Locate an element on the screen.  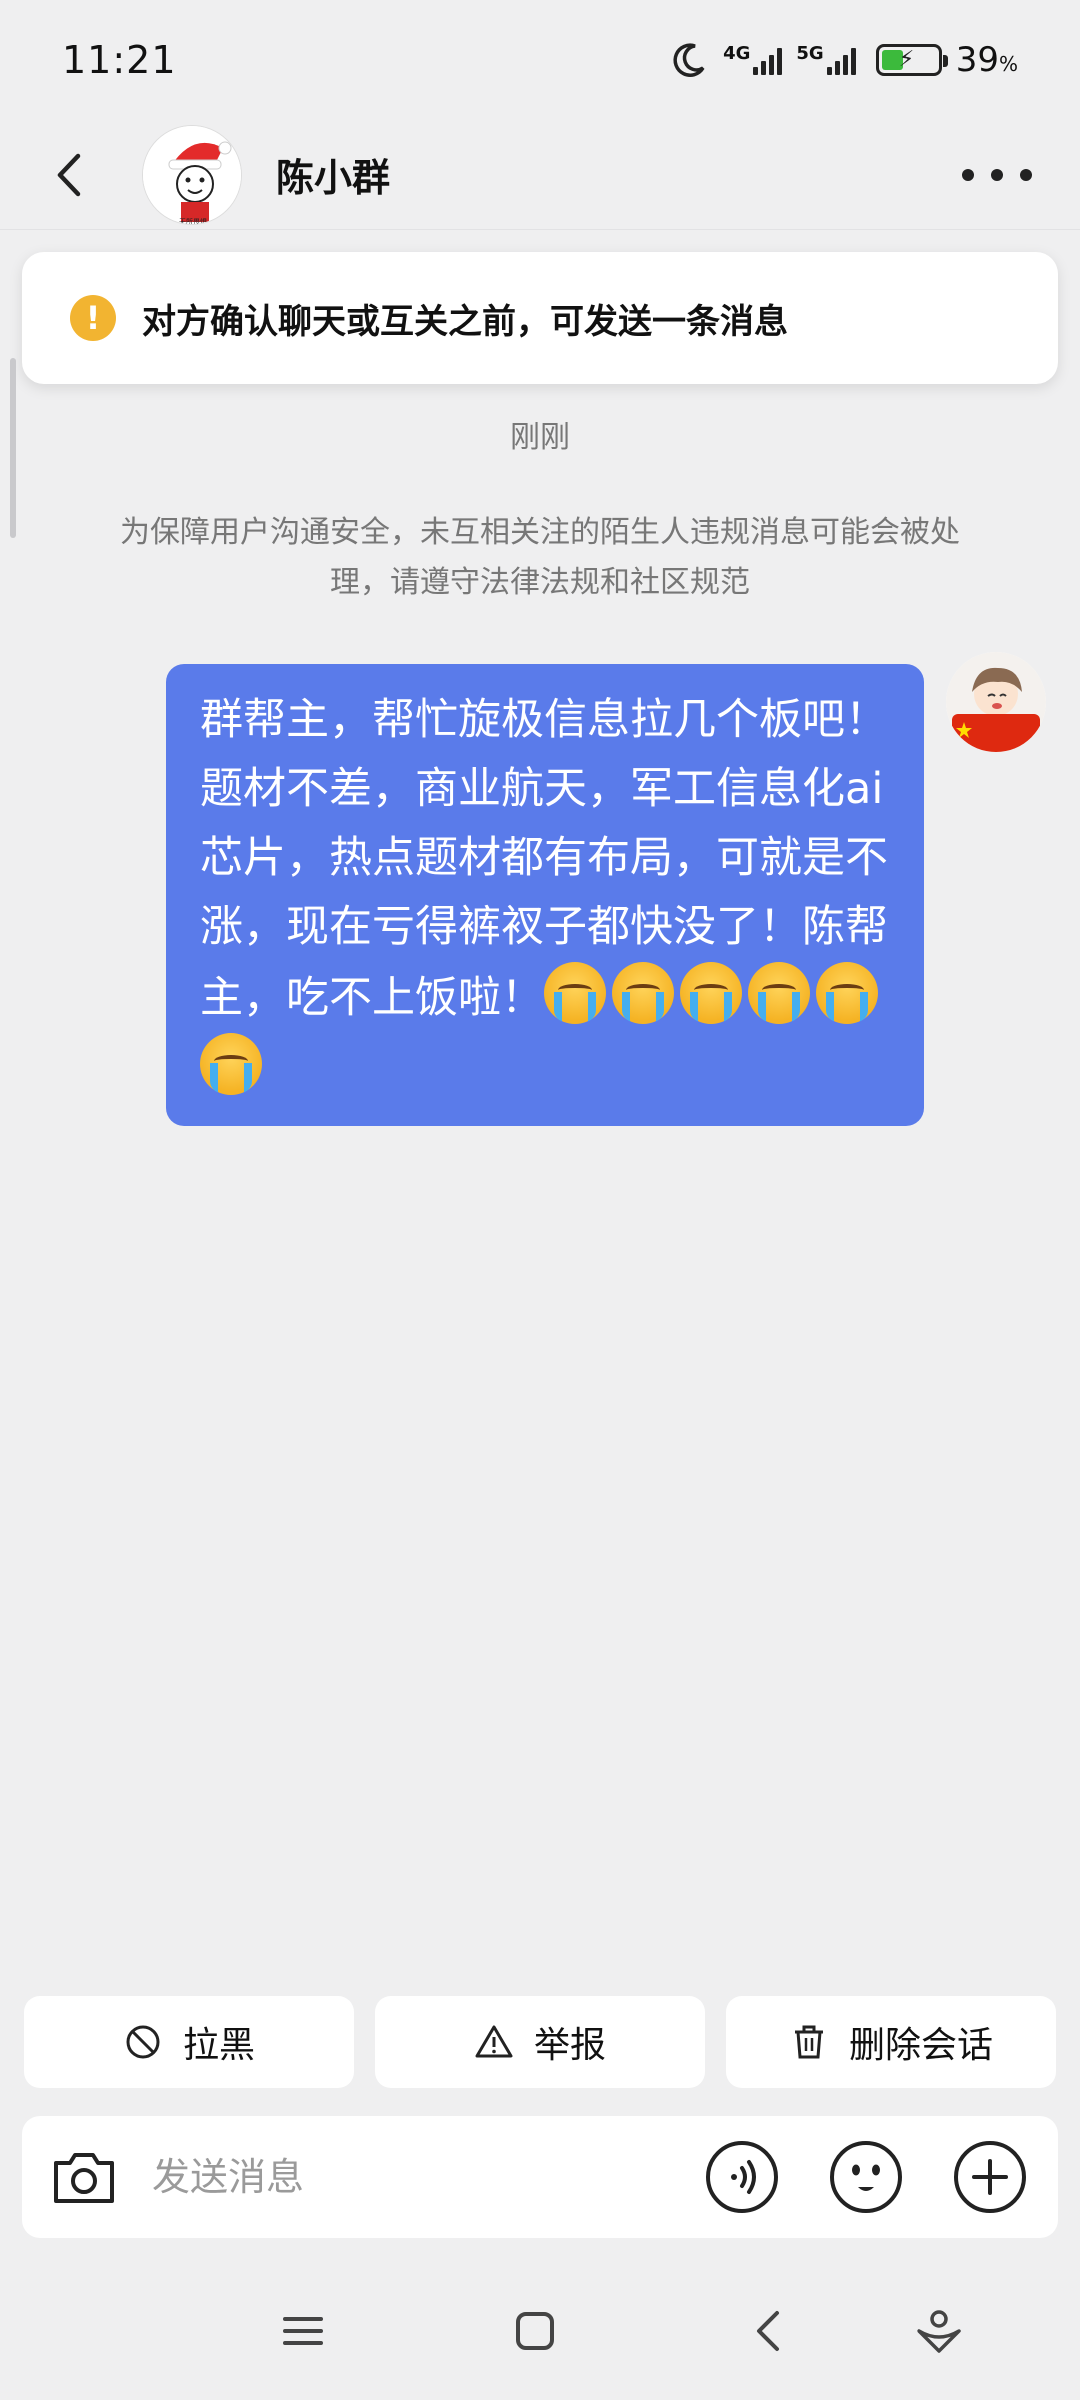
camera-icon is located at coordinates (84, 2178).